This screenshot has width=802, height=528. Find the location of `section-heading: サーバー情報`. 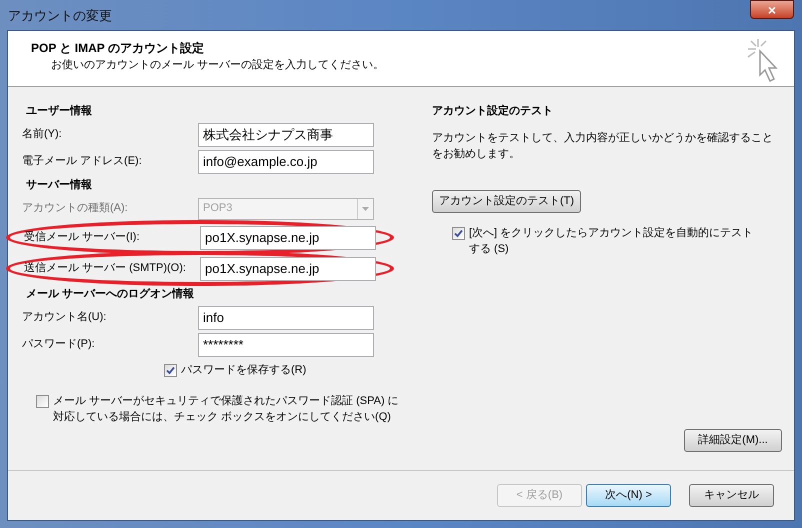

section-heading: サーバー情報 is located at coordinates (59, 185).